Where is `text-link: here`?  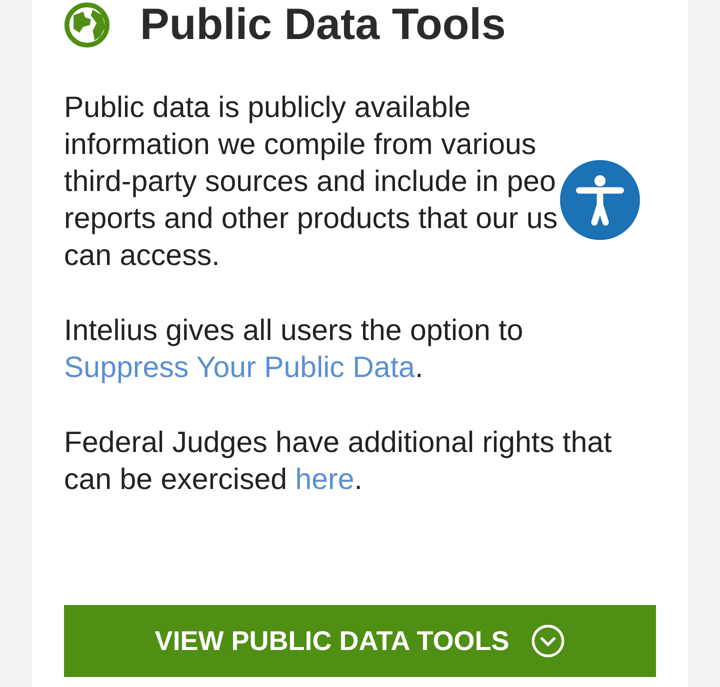 text-link: here is located at coordinates (324, 479).